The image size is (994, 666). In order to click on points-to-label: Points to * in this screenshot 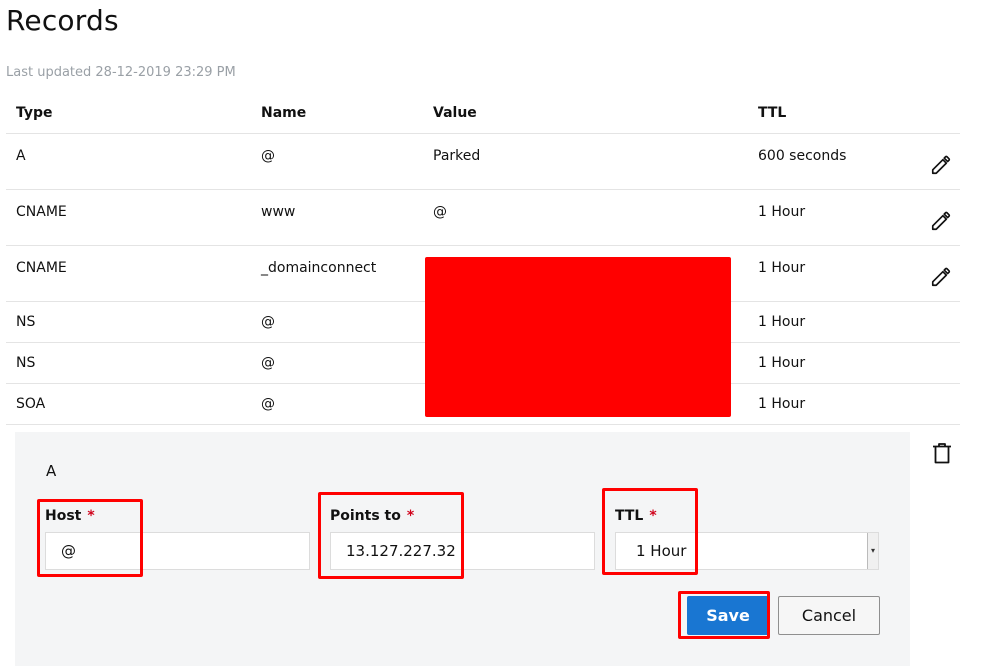, I will do `click(372, 516)`.